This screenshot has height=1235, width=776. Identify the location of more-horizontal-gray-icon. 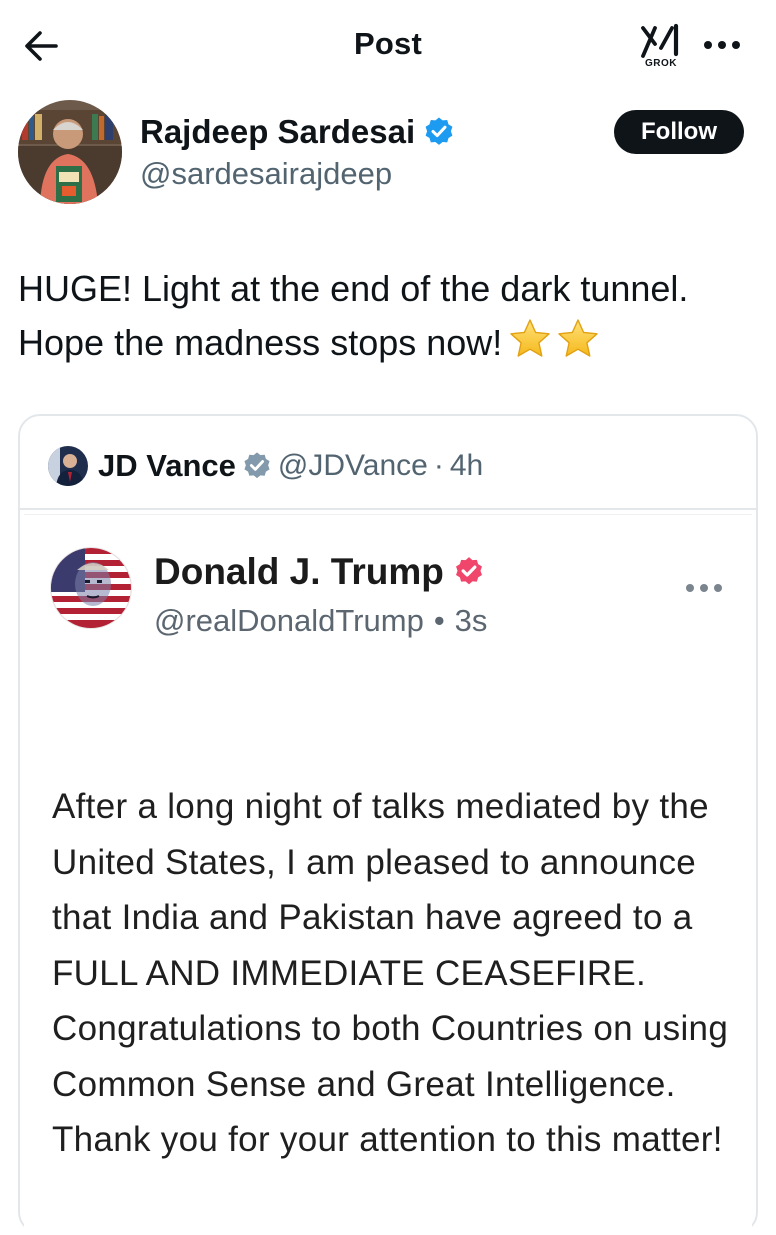
(704, 588).